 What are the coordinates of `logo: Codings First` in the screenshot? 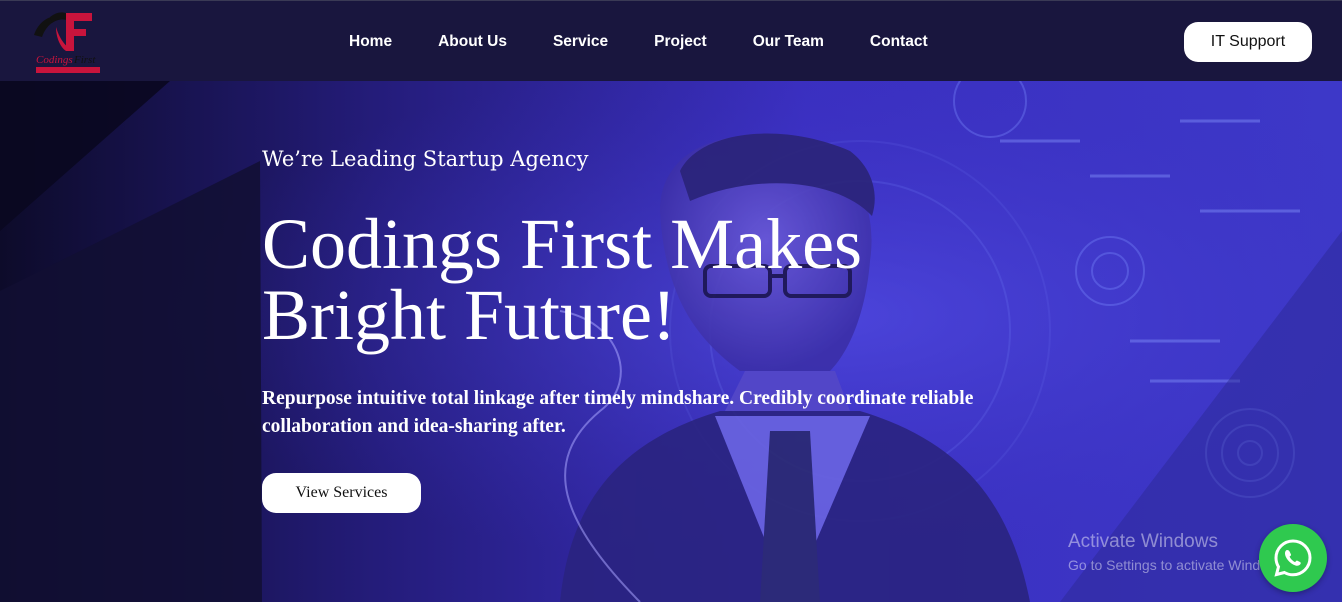 It's located at (67, 41).